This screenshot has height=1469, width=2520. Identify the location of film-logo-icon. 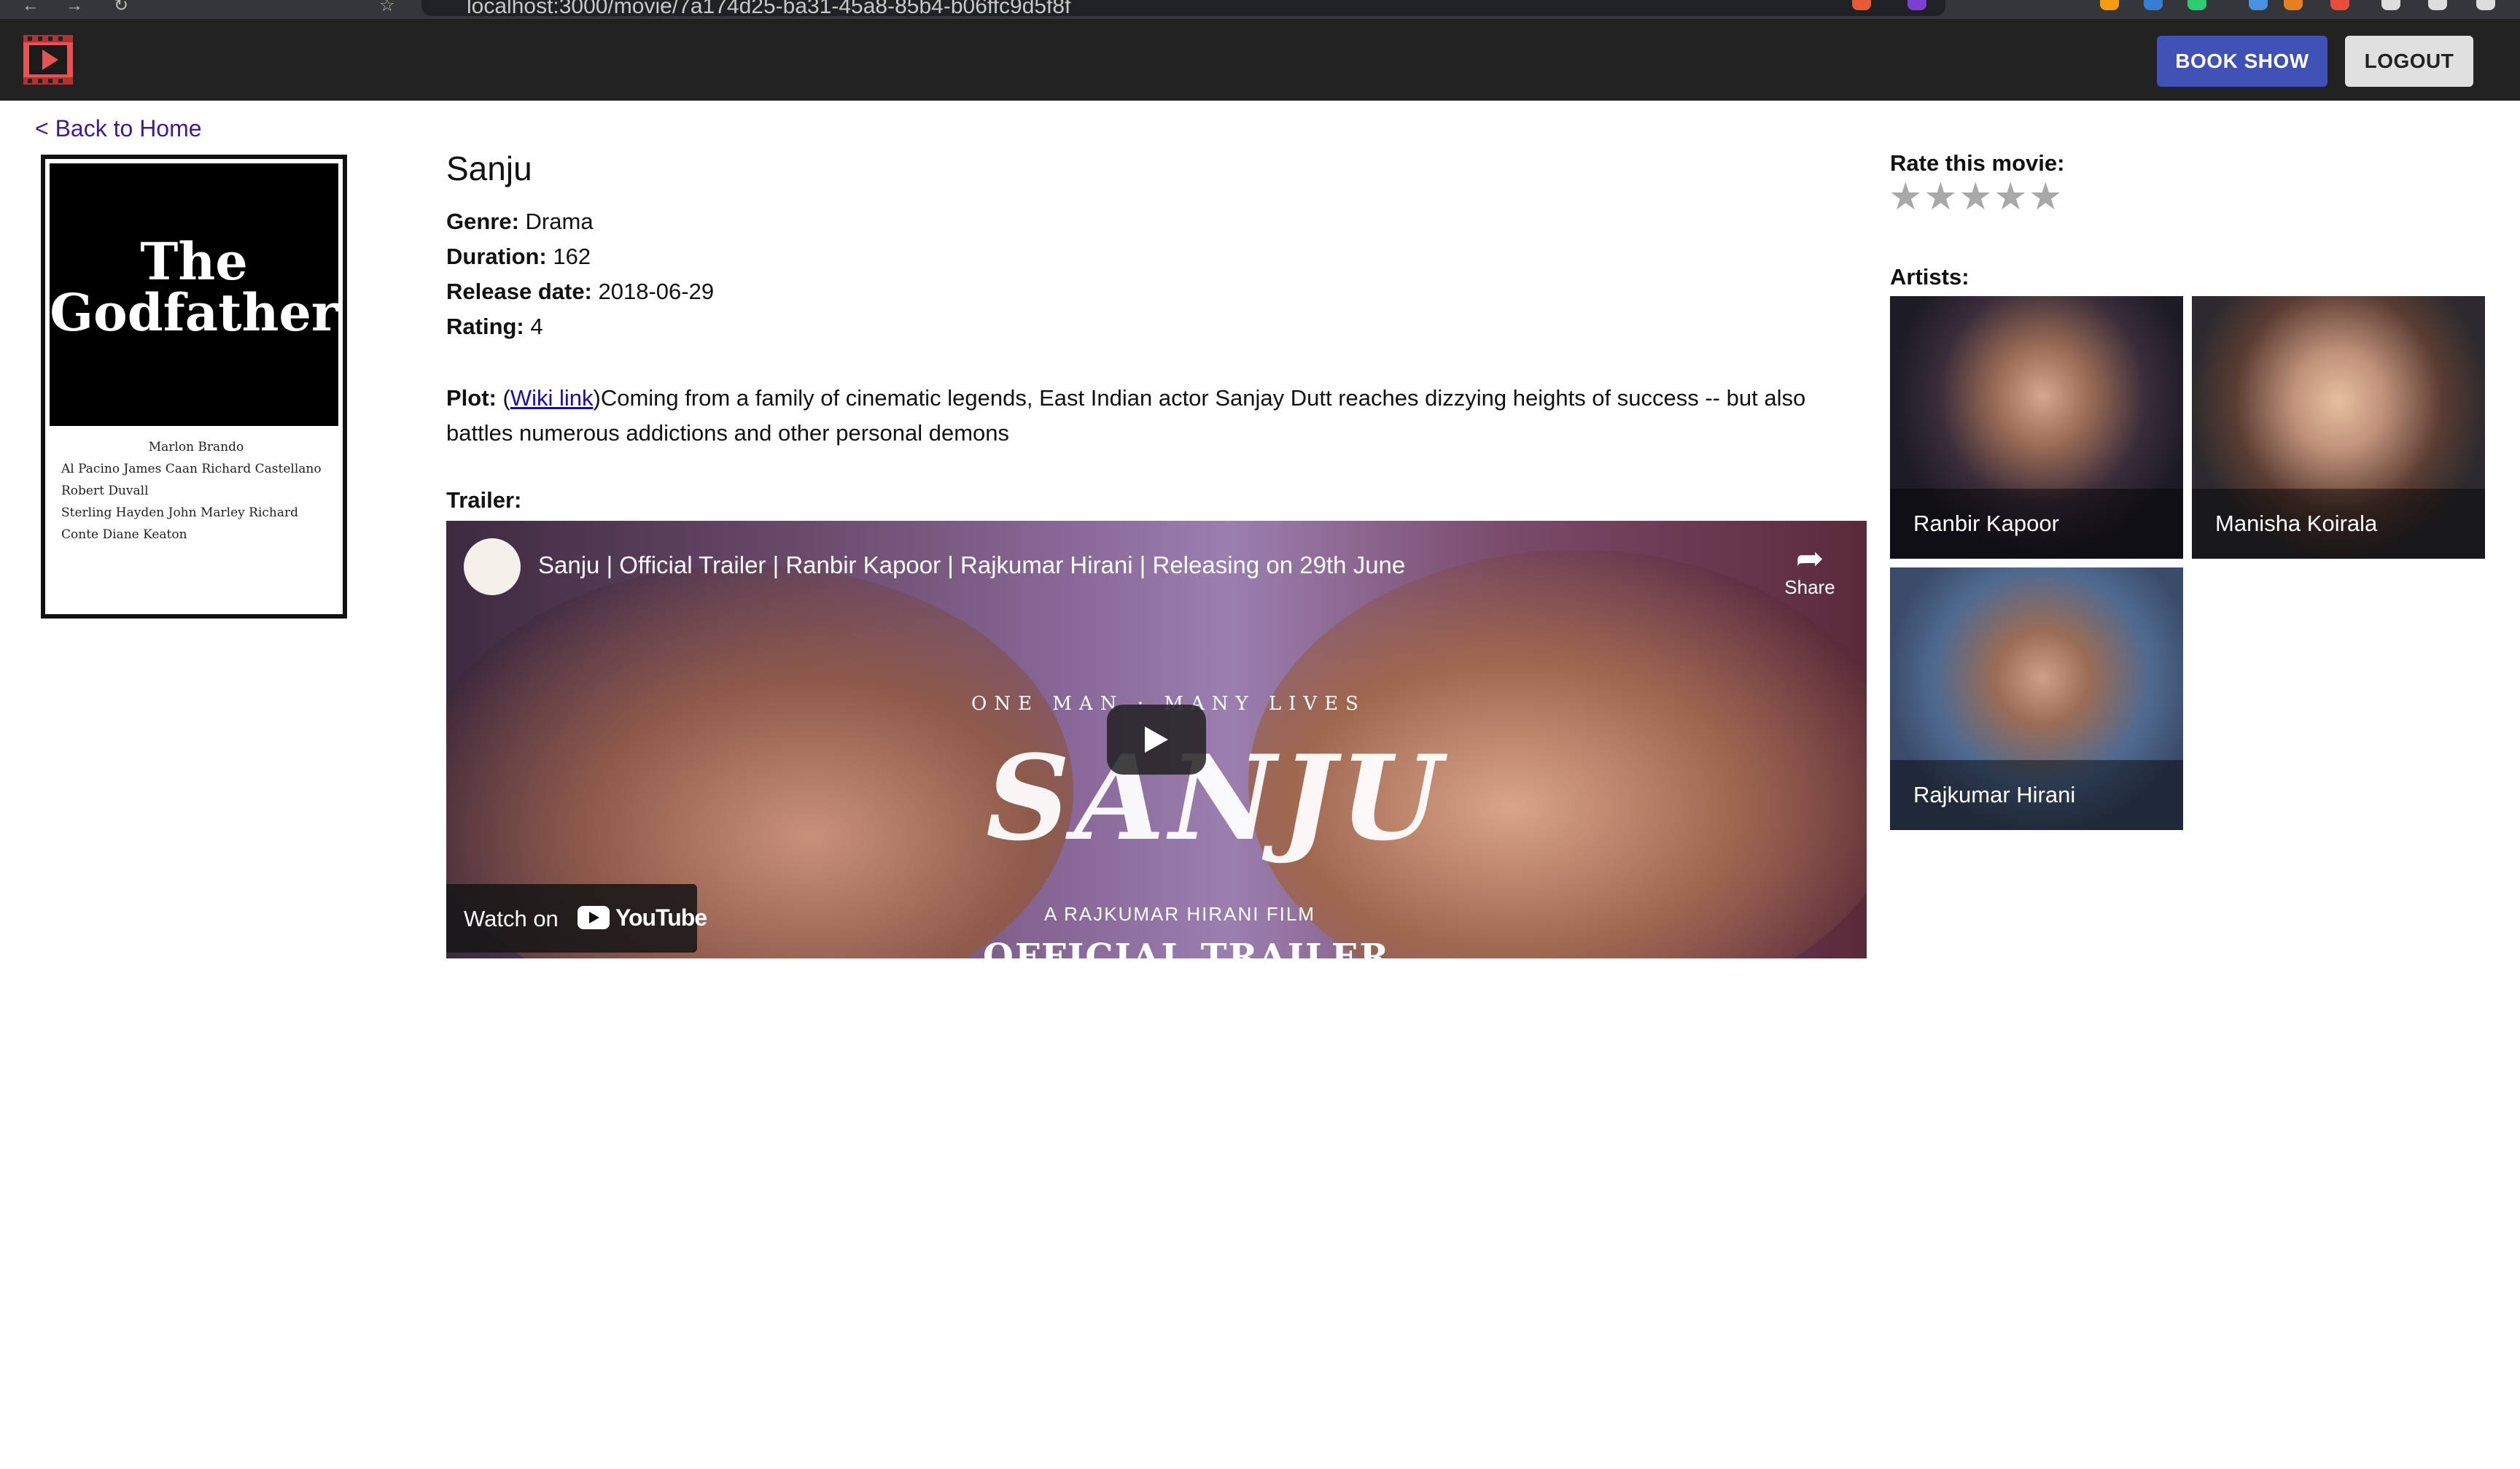
(48, 60).